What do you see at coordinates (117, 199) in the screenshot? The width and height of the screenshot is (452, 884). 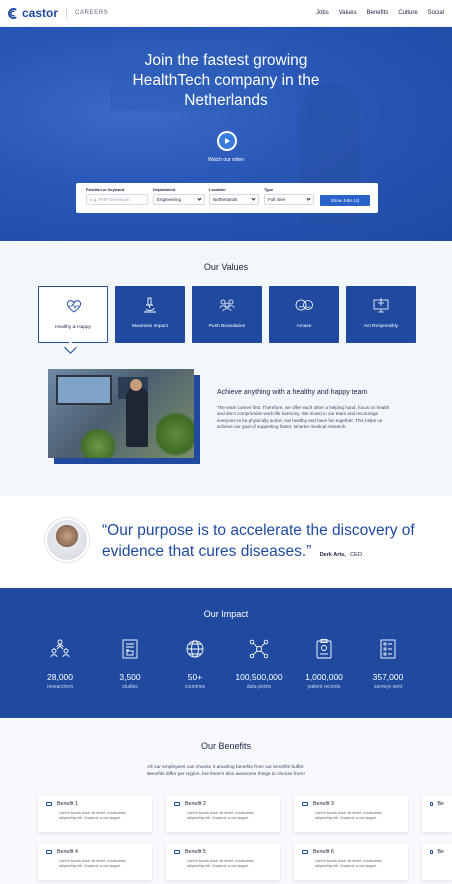 I see `position-input: e.g. PHP Developer` at bounding box center [117, 199].